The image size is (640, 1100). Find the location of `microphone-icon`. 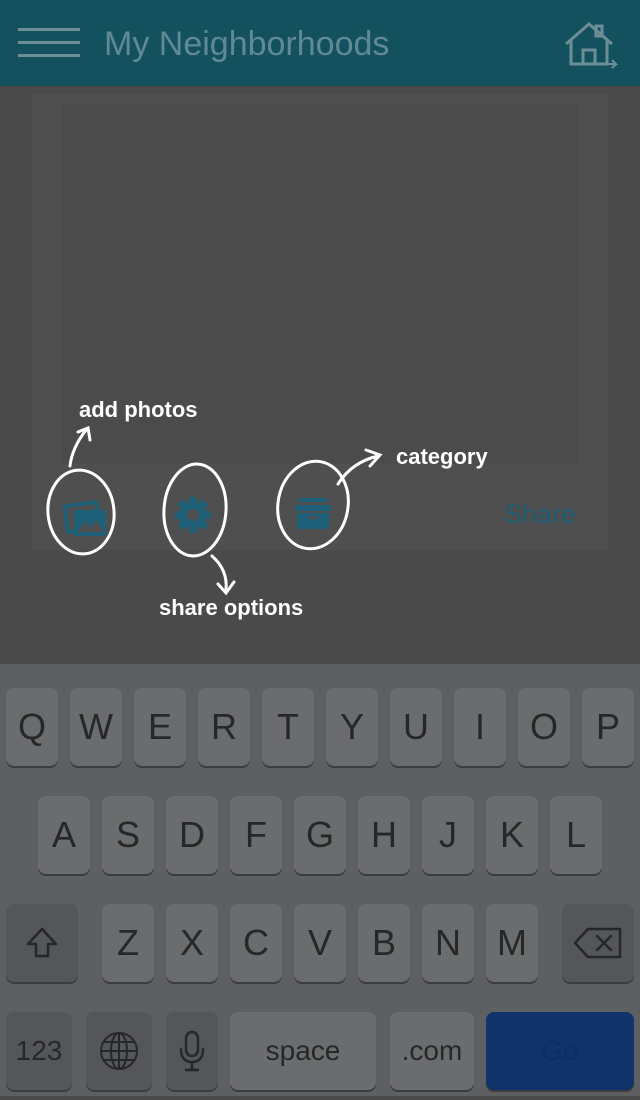

microphone-icon is located at coordinates (192, 1051).